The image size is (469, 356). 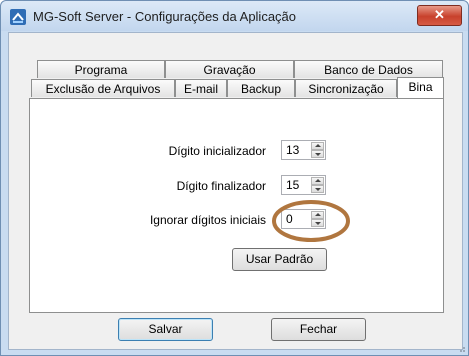 I want to click on tab-label: E-mail, so click(x=200, y=89).